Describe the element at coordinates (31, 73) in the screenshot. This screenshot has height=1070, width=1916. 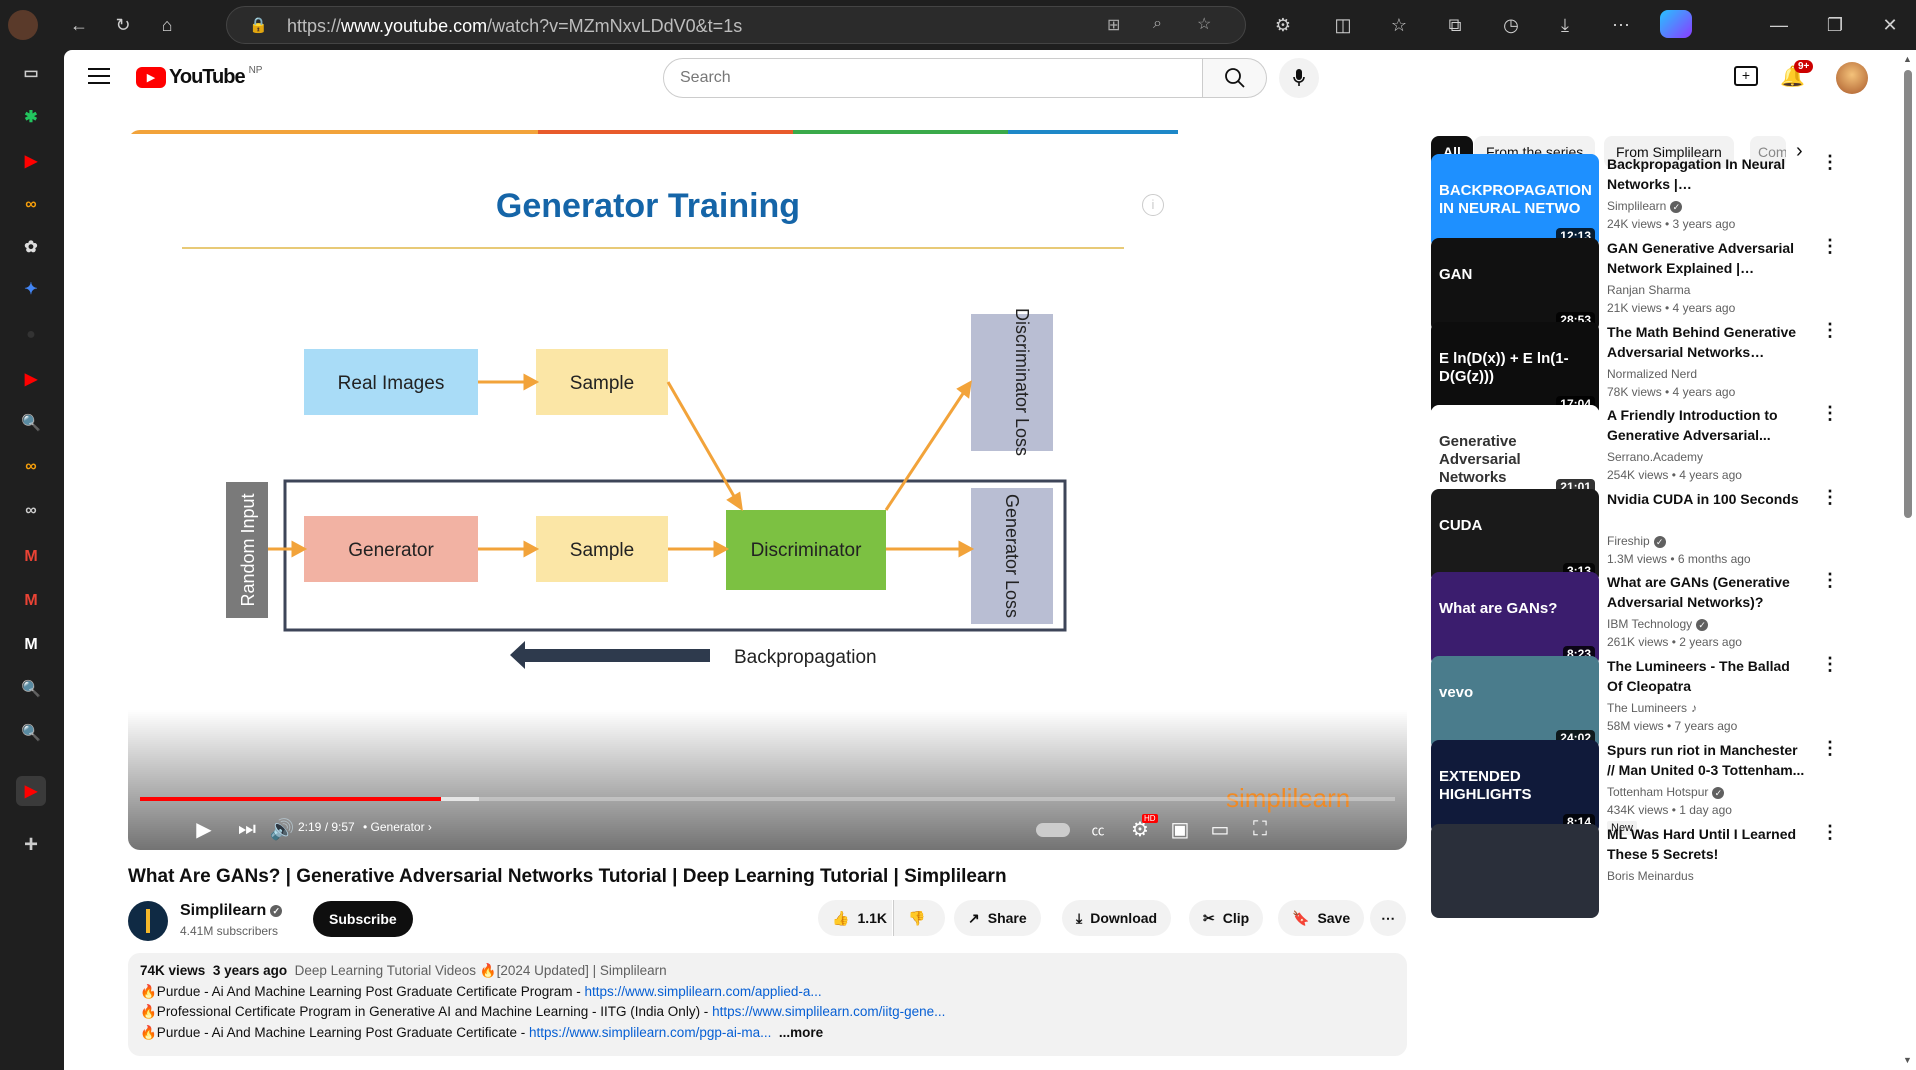
I see `tabs-icon: ▭` at that location.